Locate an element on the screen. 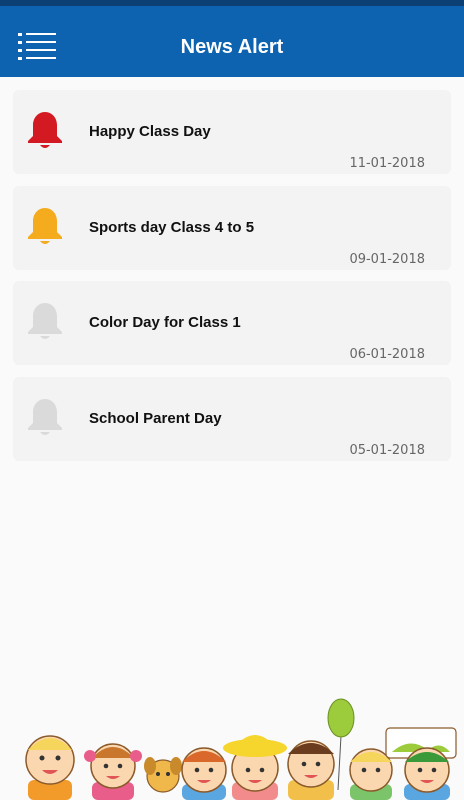  alert-card: Sports day Class 4 to 5 09-01-2018 is located at coordinates (232, 227).